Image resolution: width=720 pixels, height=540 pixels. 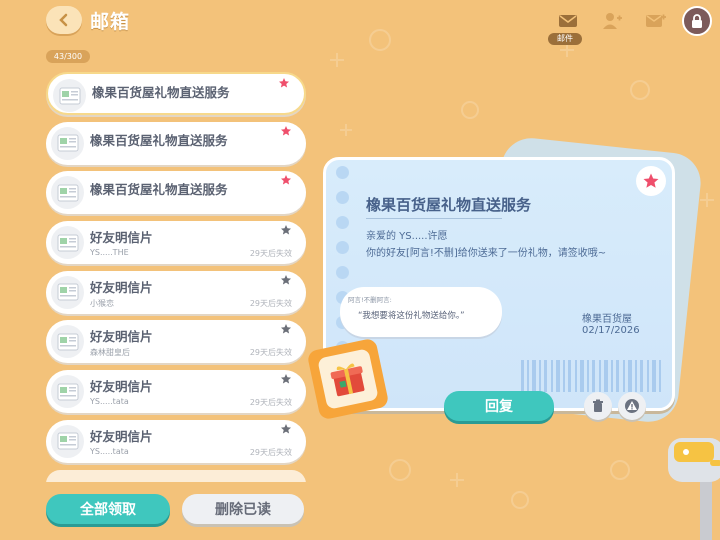 What do you see at coordinates (607, 319) in the screenshot?
I see `letter-sender: 橡果百货屋` at bounding box center [607, 319].